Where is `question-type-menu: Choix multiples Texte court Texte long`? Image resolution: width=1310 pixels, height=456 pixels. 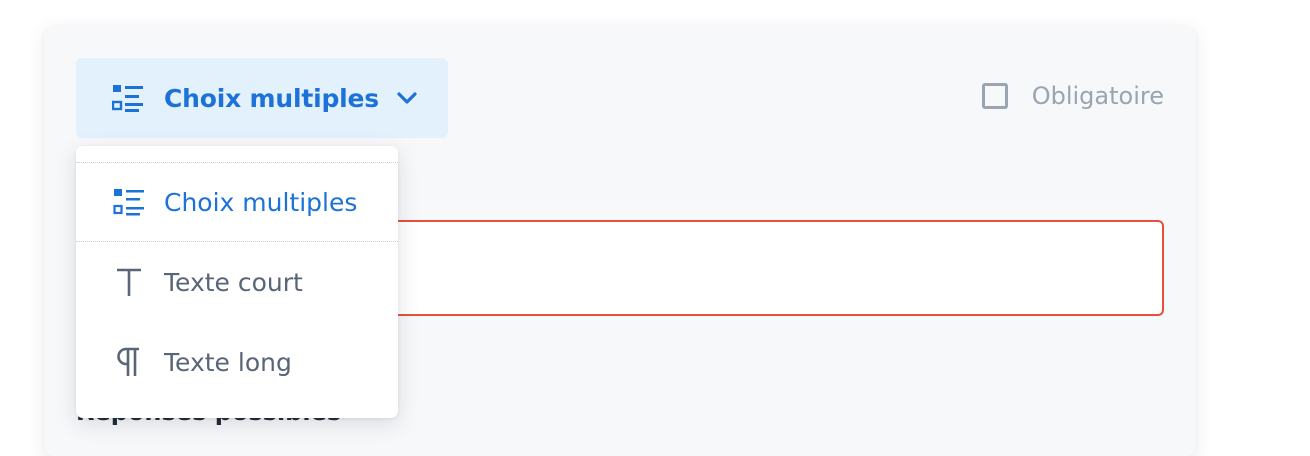
question-type-menu: Choix multiples Texte court Texte long is located at coordinates (237, 282).